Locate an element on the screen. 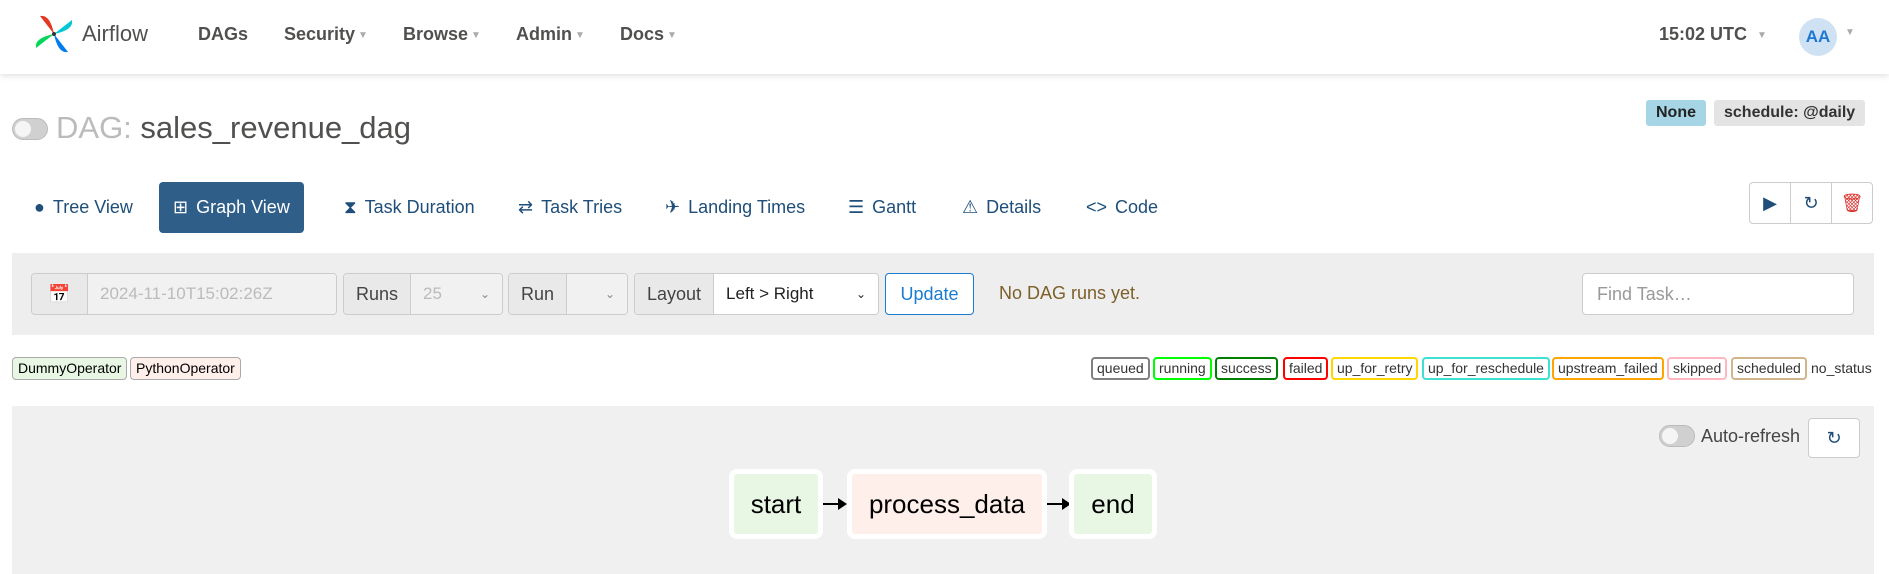 This screenshot has height=574, width=1889. update-button: Update is located at coordinates (929, 294).